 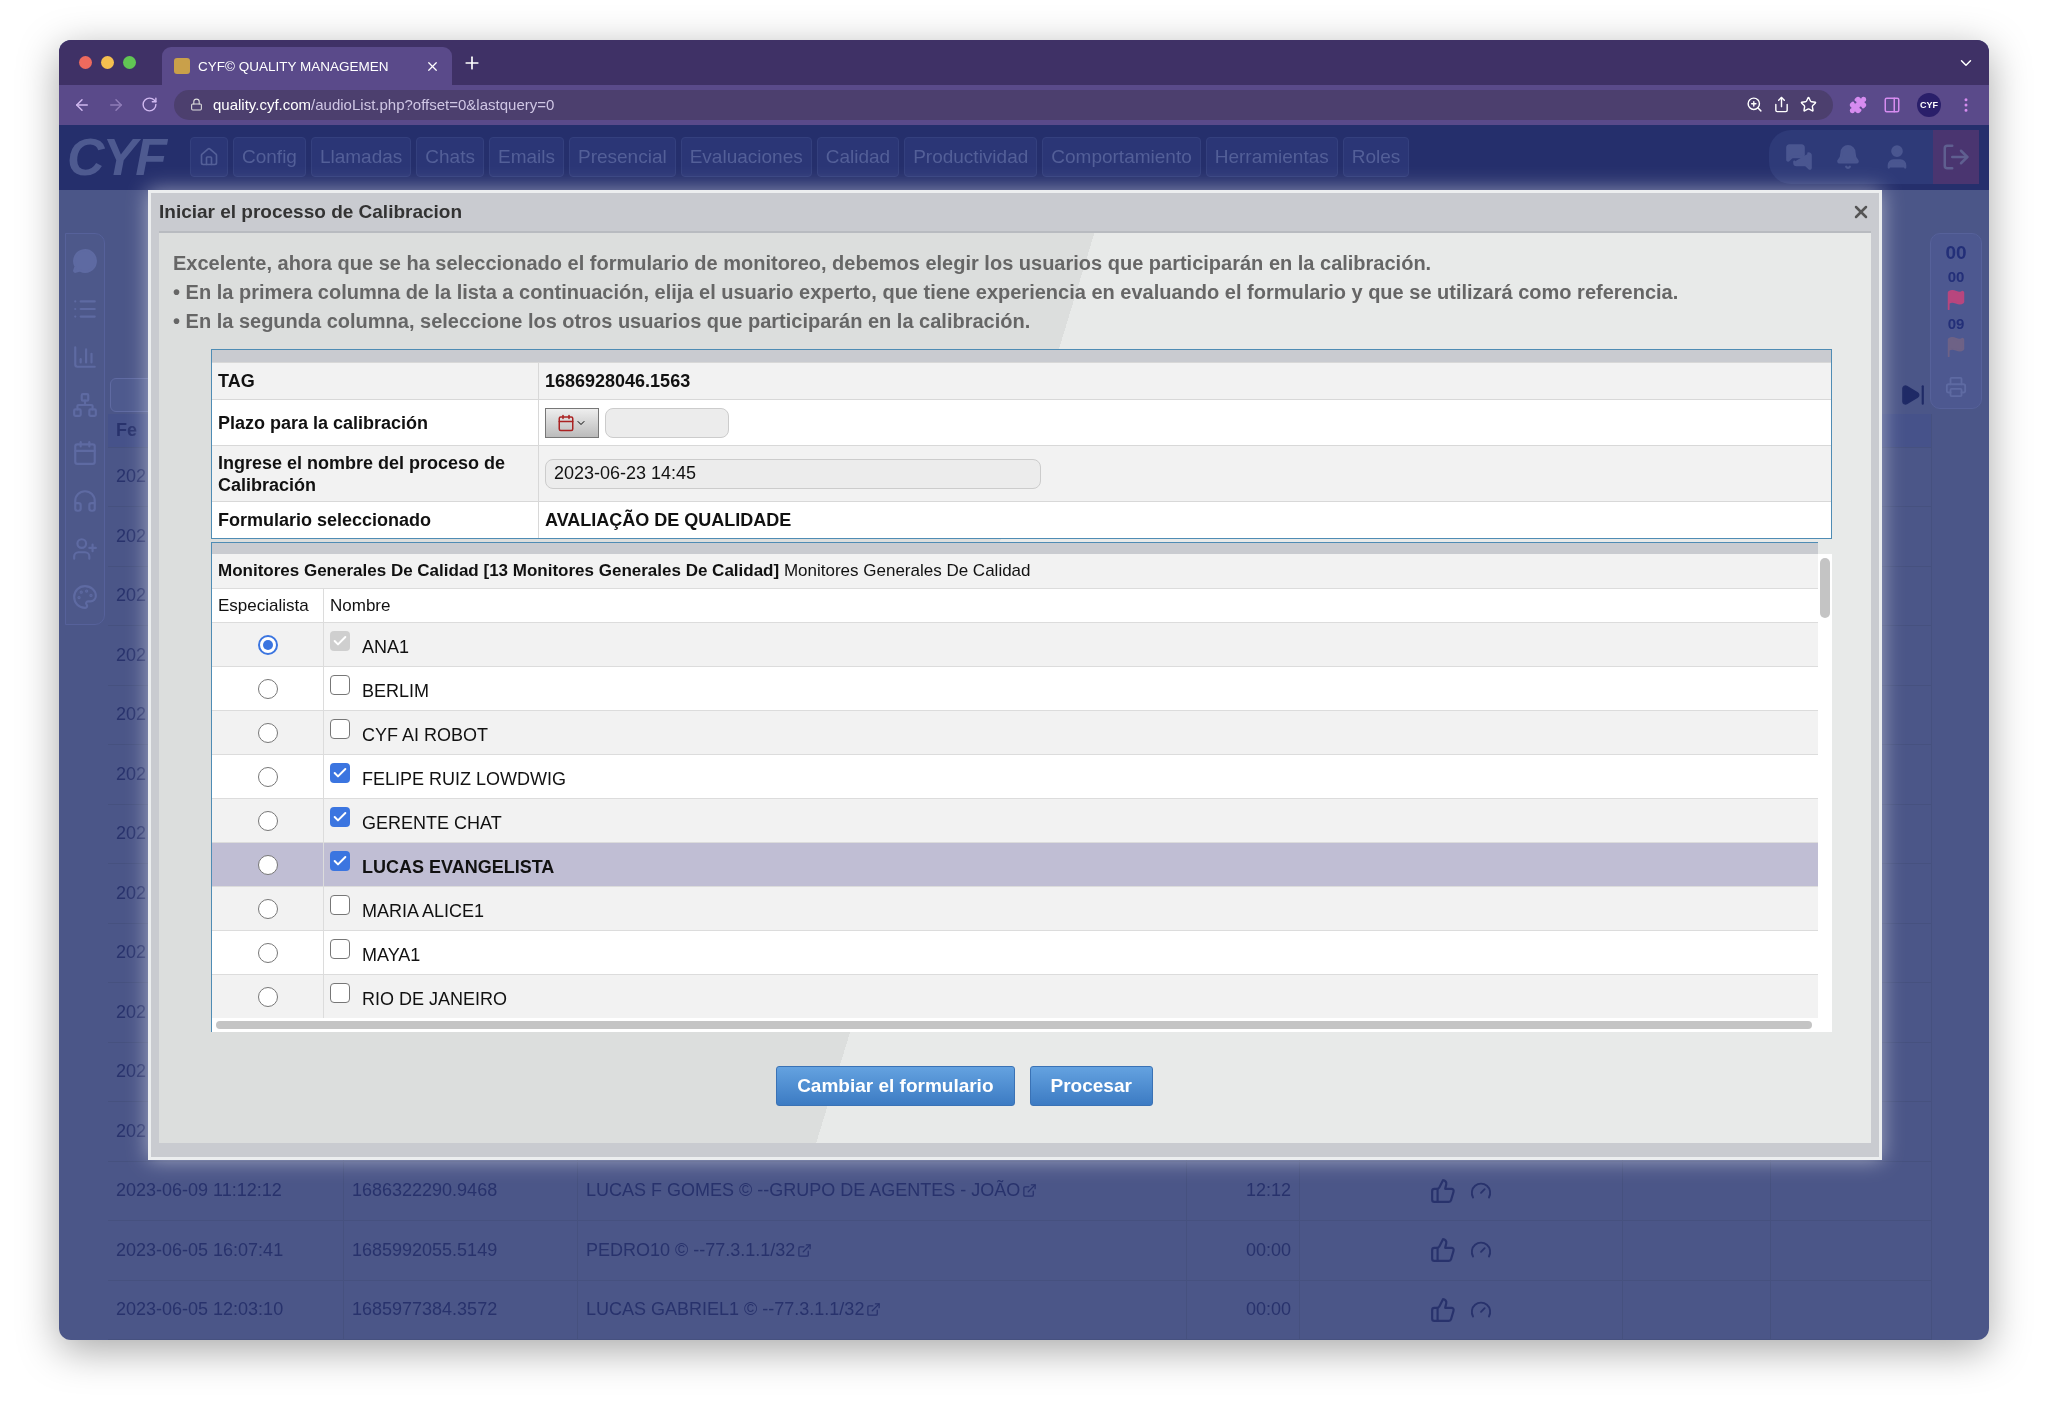 I want to click on instruction-text: • En la segunda columna, seleccione los otros usuarios que participarán en la calibración., so click(x=602, y=321).